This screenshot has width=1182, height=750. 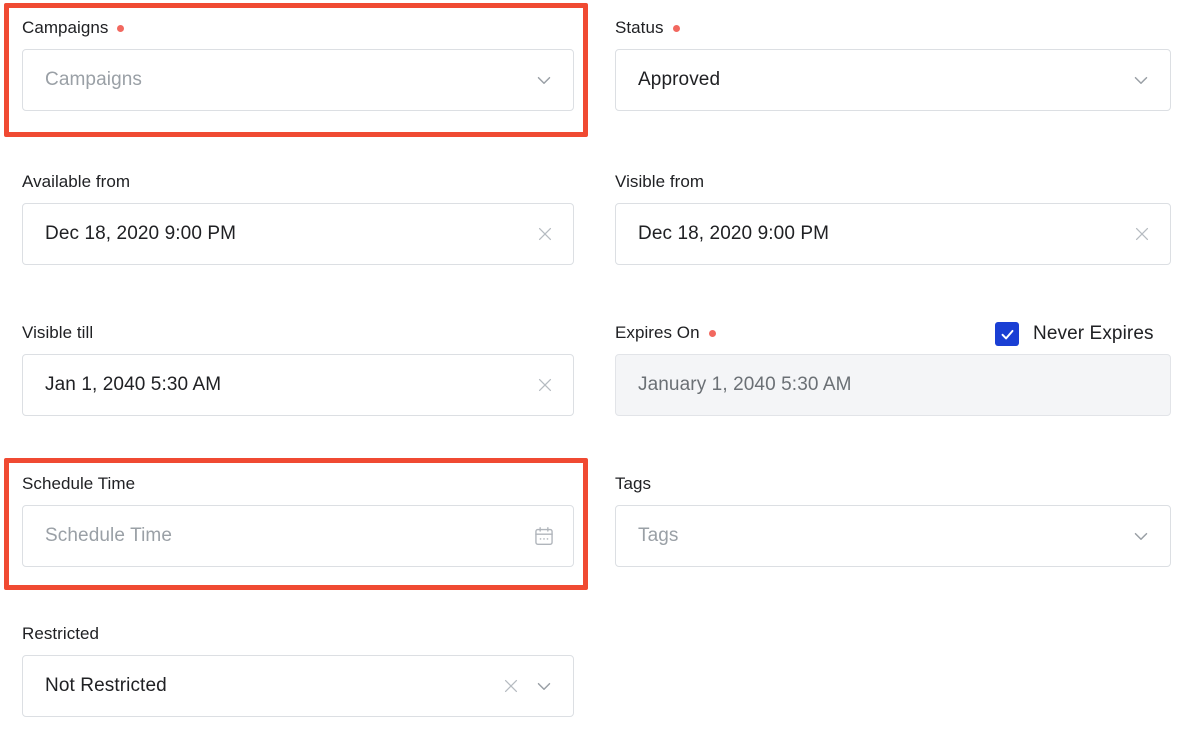 What do you see at coordinates (893, 80) in the screenshot?
I see `status-select: Approved` at bounding box center [893, 80].